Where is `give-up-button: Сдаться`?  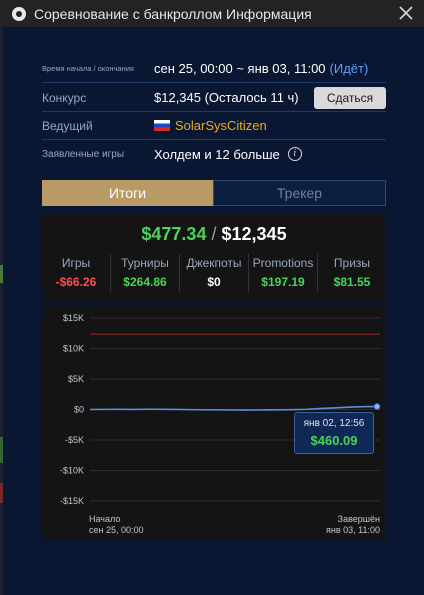 give-up-button: Сдаться is located at coordinates (350, 98).